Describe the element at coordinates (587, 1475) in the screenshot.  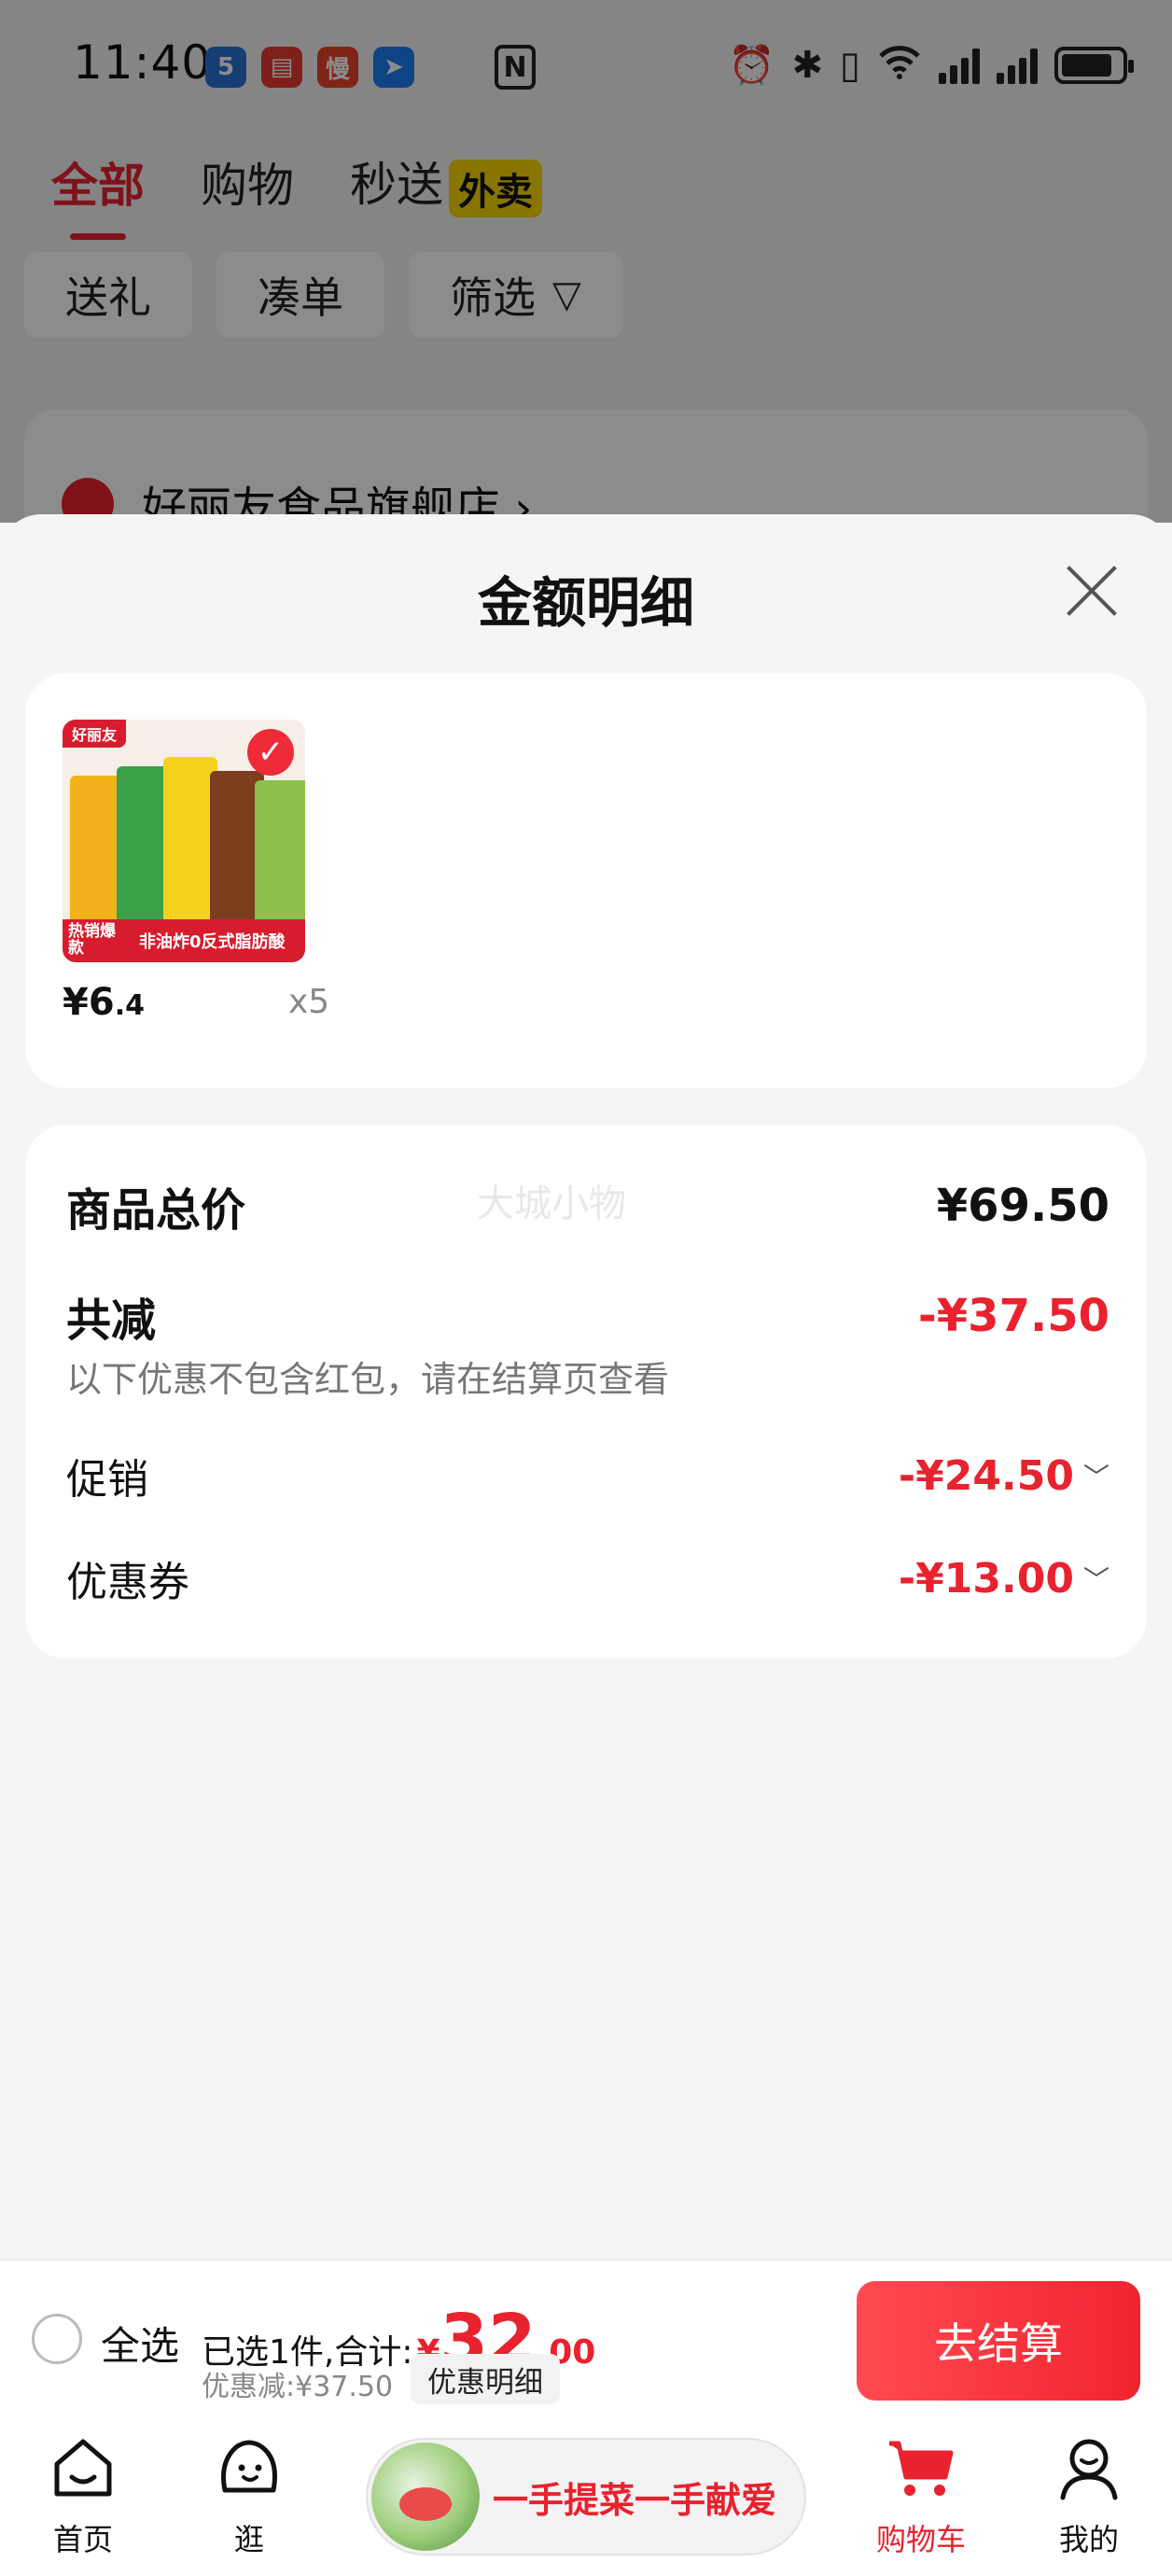
I see `promotion-row: 促销 -¥24.50 ﹀` at that location.